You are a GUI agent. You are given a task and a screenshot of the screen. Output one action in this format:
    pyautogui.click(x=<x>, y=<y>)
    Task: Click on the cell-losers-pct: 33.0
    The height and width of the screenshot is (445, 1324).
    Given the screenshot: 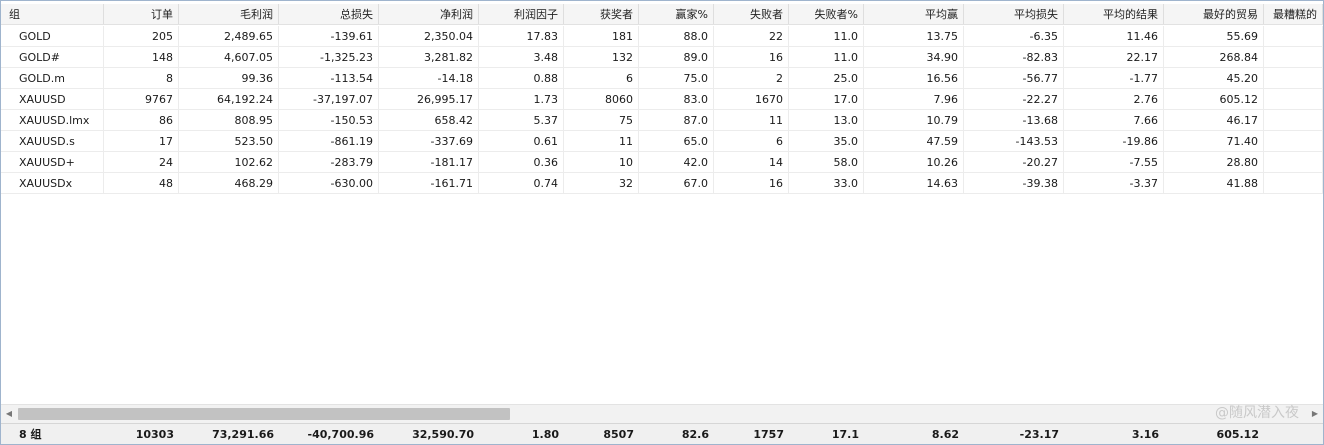 What is the action you would take?
    pyautogui.click(x=826, y=183)
    